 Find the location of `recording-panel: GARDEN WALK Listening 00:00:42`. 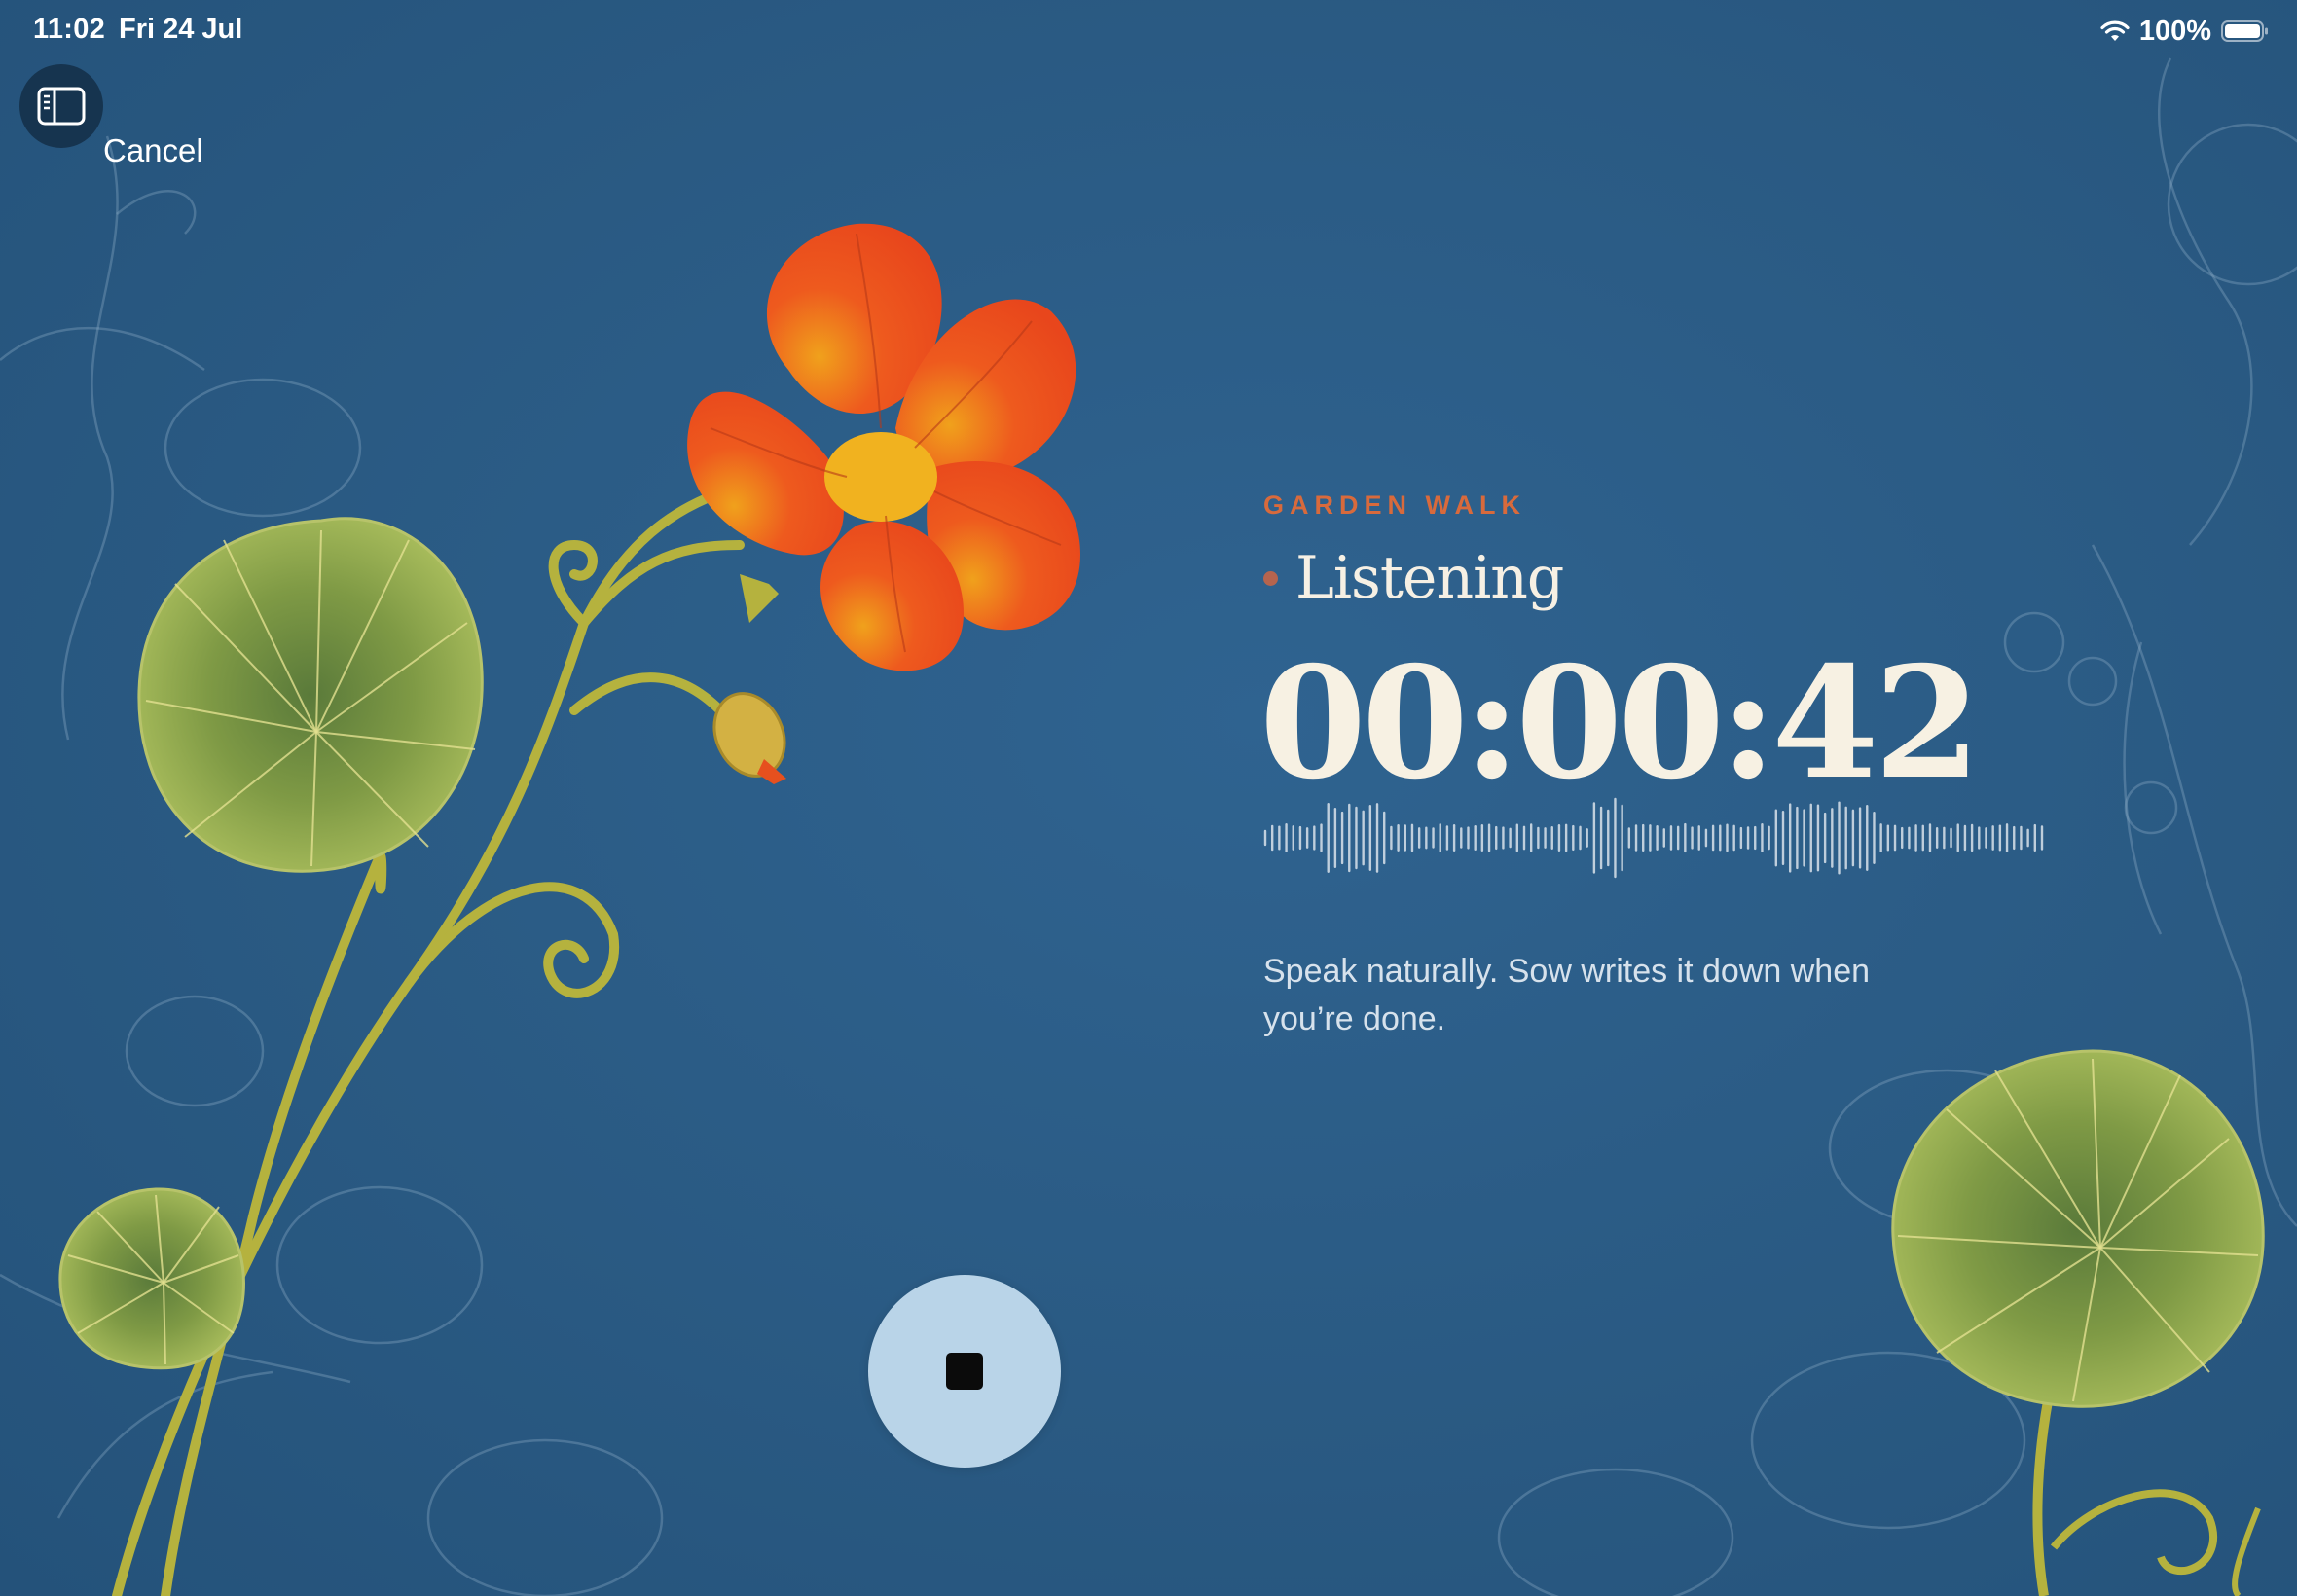

recording-panel: GARDEN WALK Listening 00:00:42 is located at coordinates (1660, 645).